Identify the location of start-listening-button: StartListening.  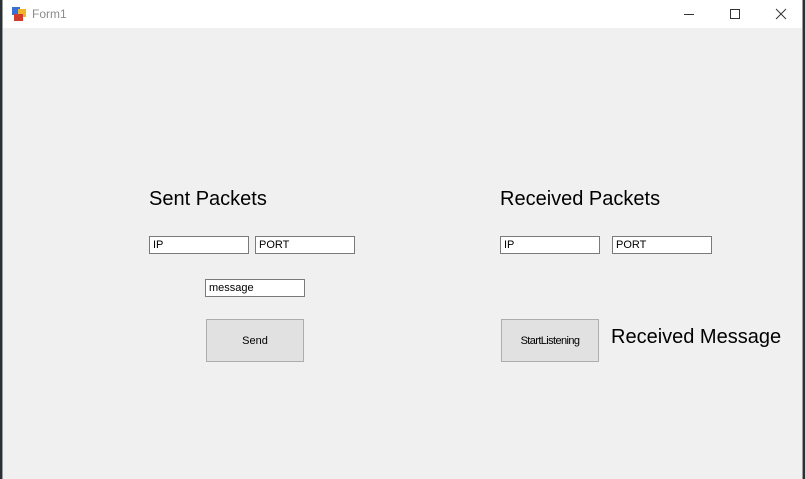
(550, 340).